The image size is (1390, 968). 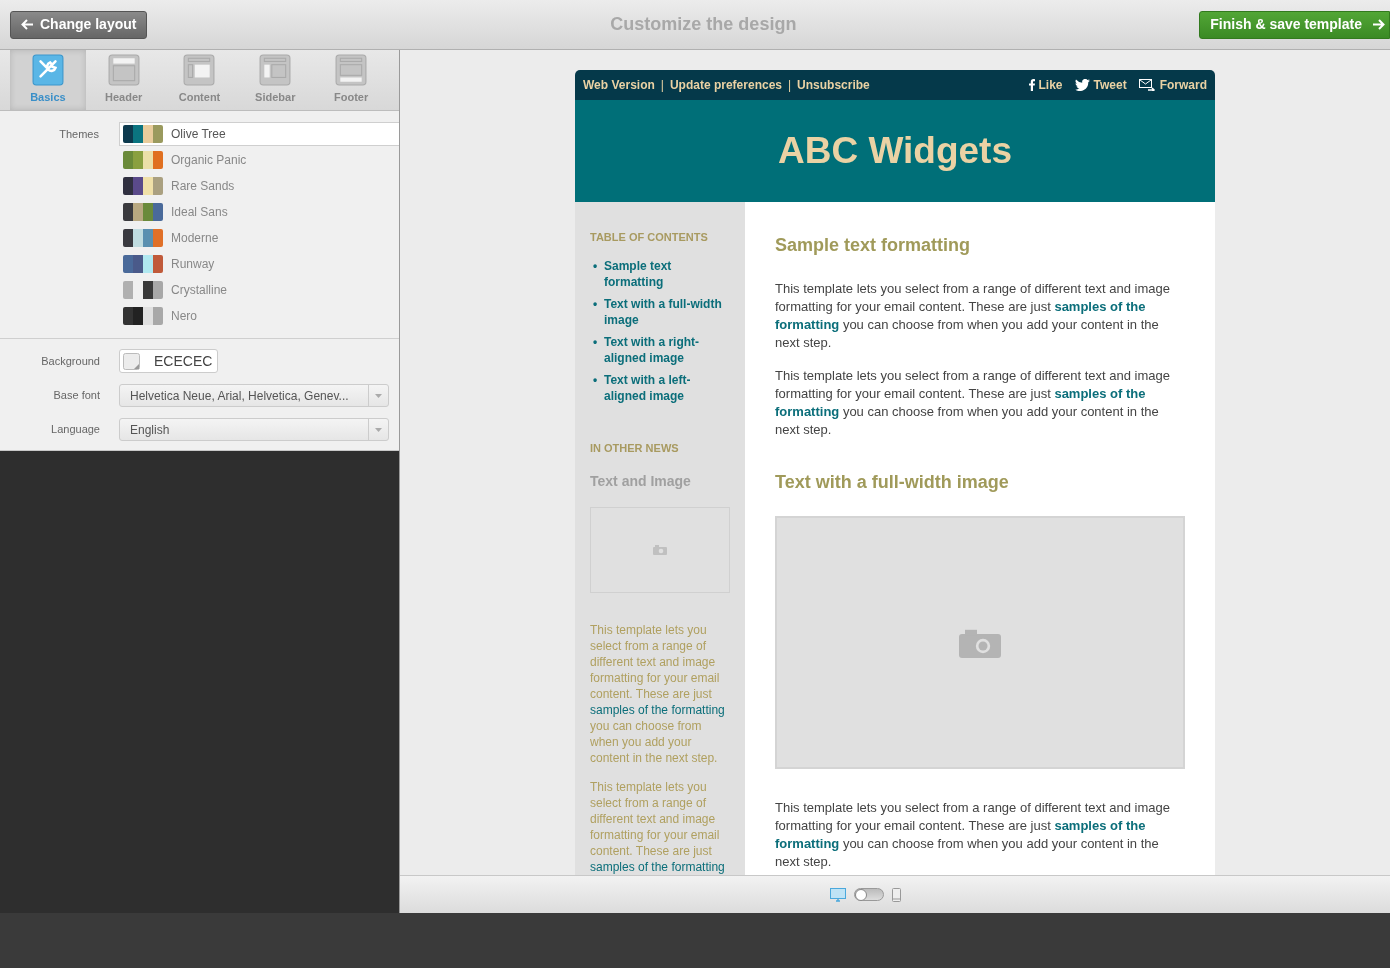 I want to click on theme-item: Organic Panic, so click(x=259, y=160).